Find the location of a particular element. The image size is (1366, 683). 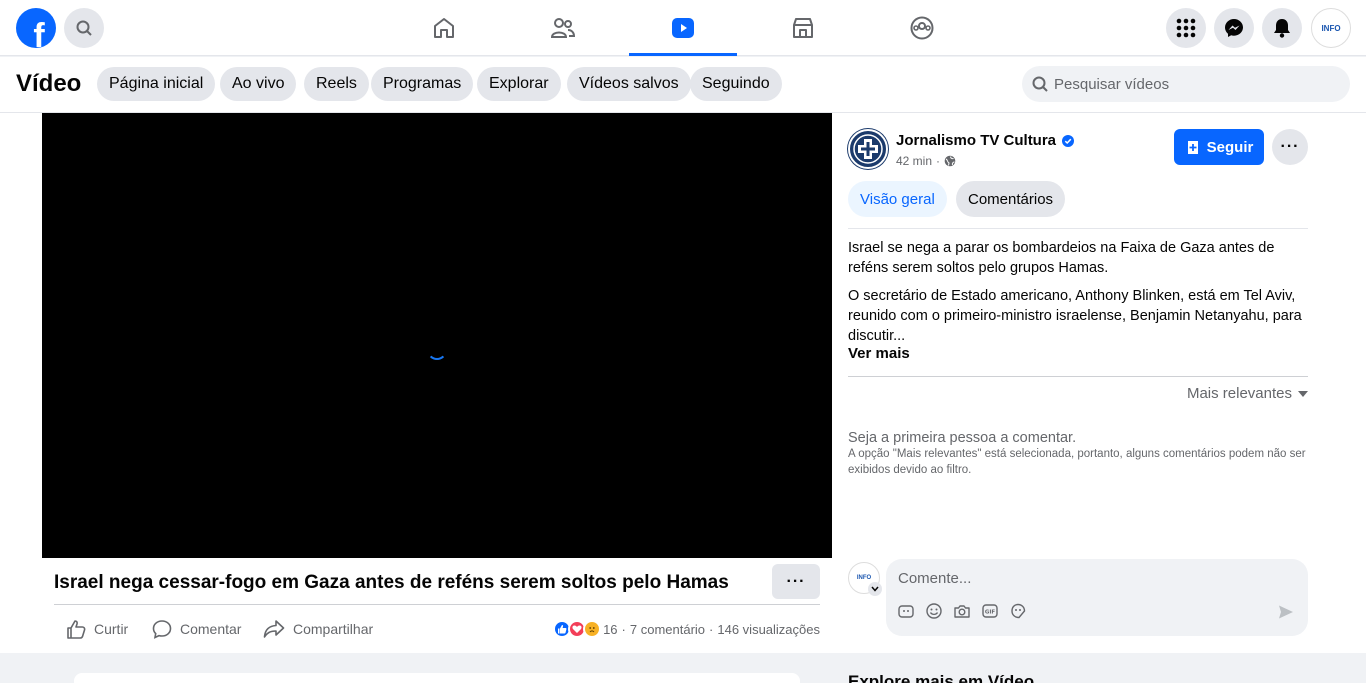

tab-groups is located at coordinates (922, 28).